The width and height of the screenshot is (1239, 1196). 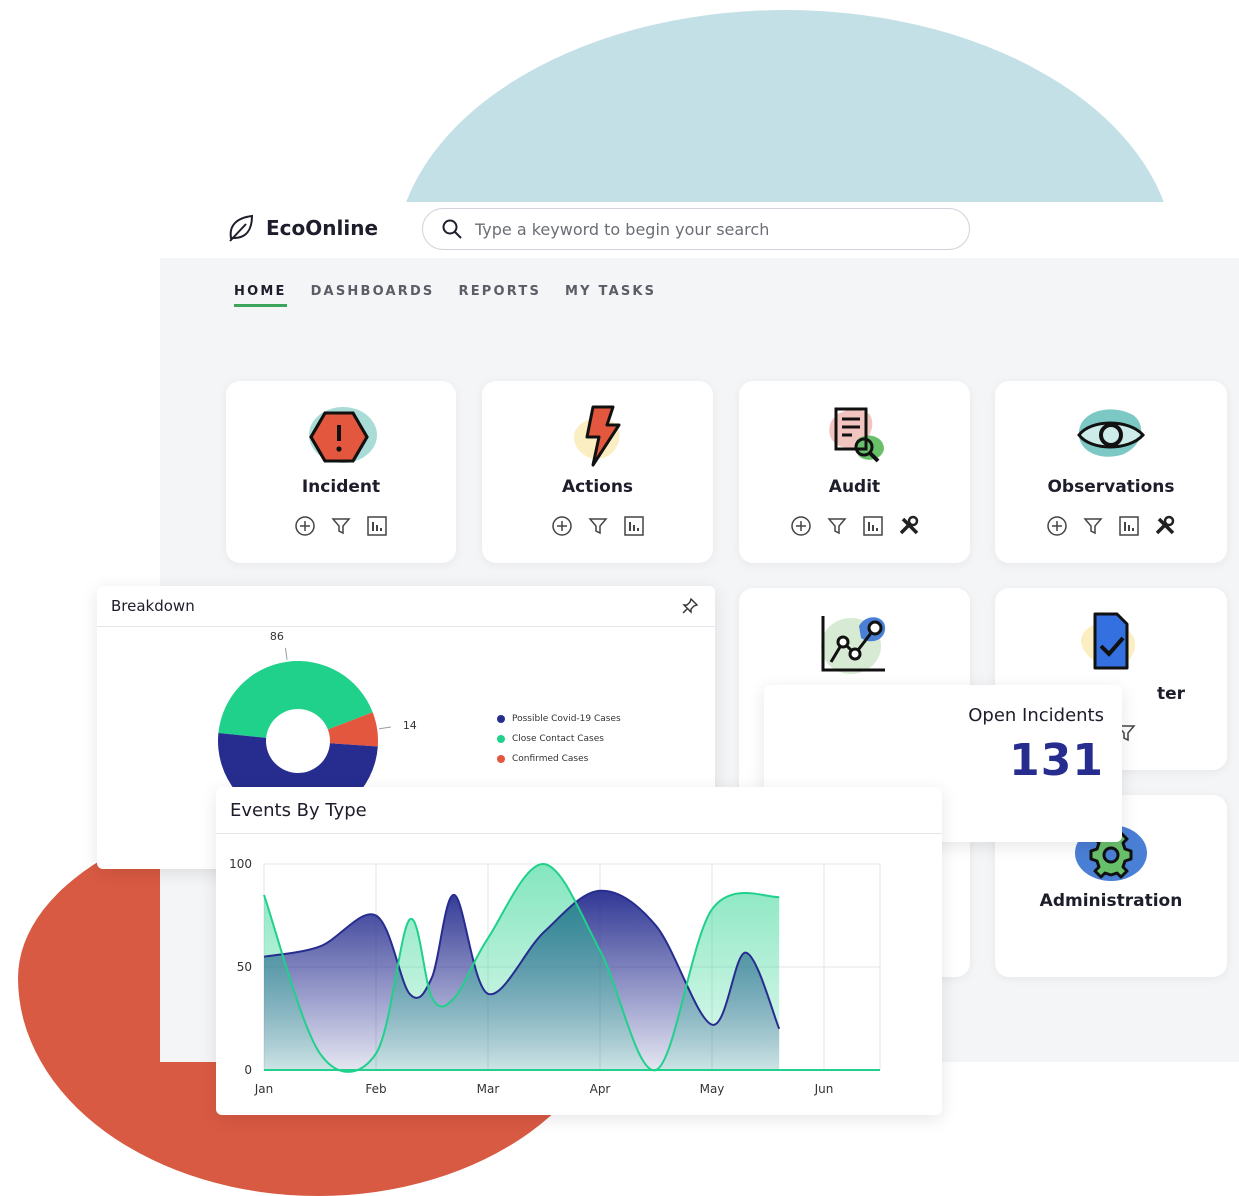 What do you see at coordinates (153, 606) in the screenshot?
I see `panel-title: Breakdown` at bounding box center [153, 606].